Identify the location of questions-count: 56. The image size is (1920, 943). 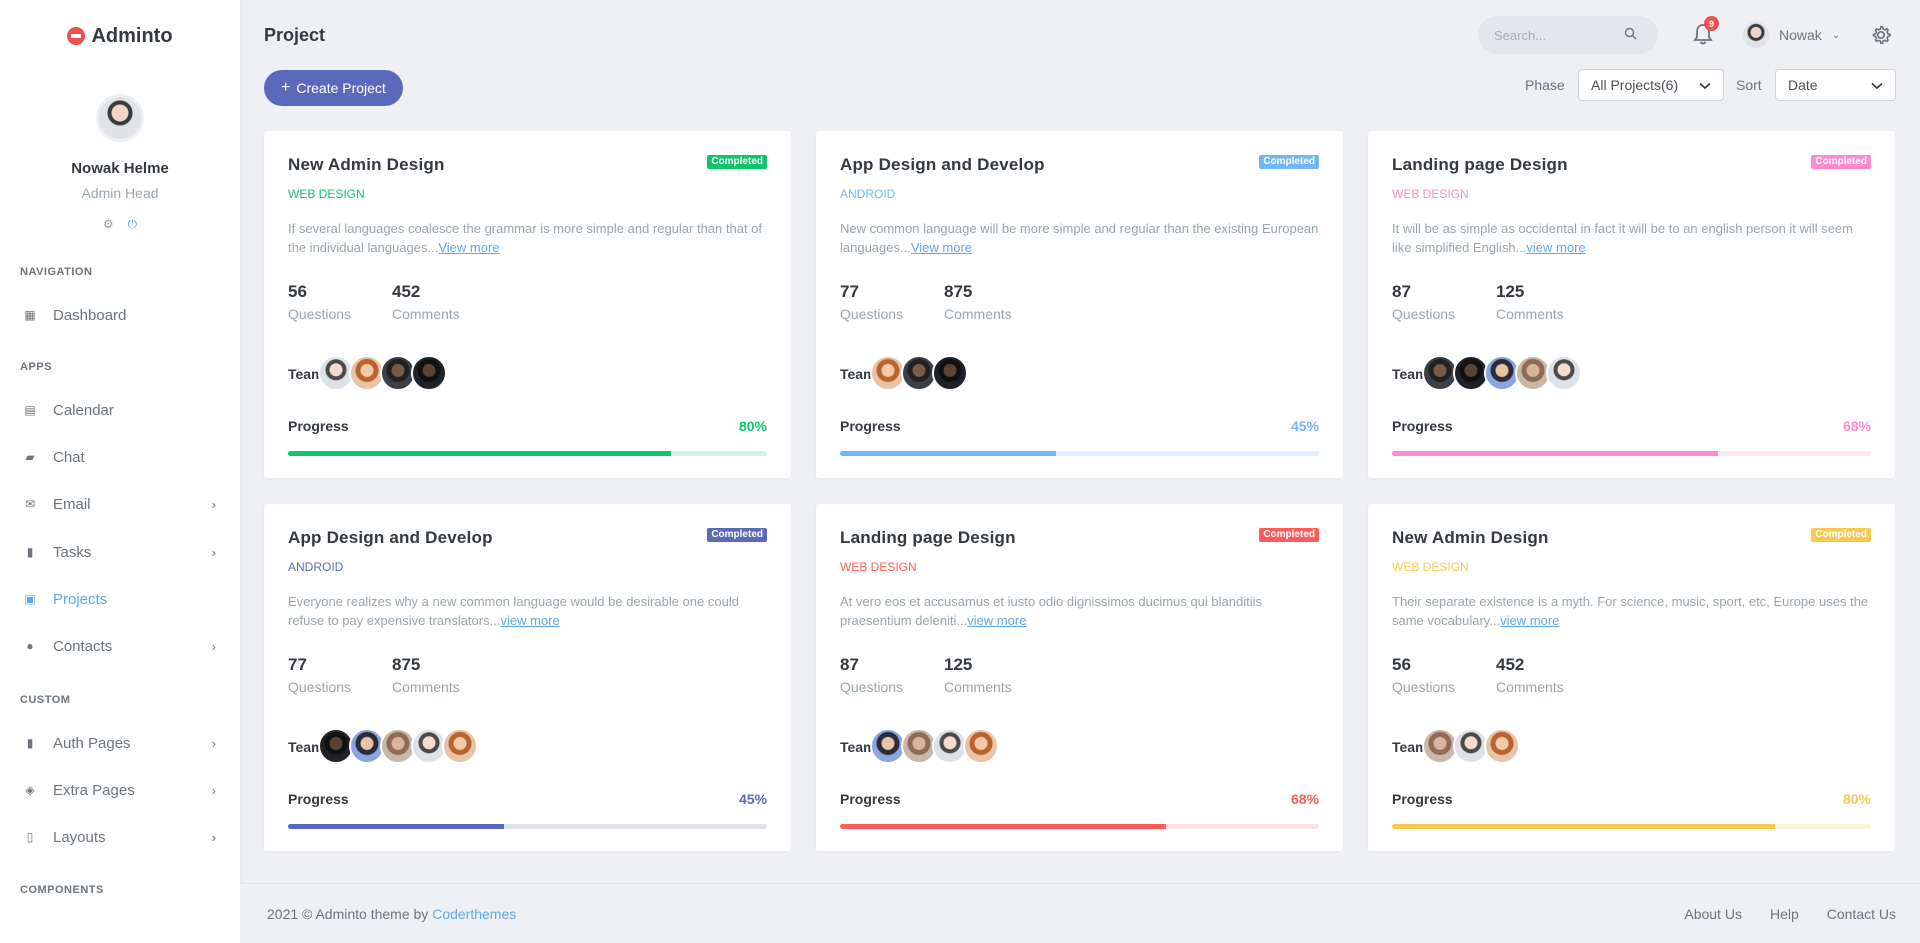
(1401, 664).